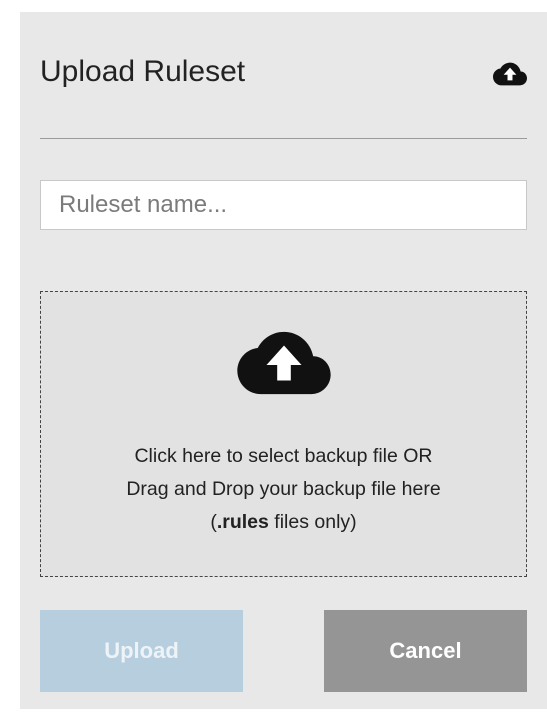  Describe the element at coordinates (283, 72) in the screenshot. I see `dialog-header: Upload Ruleset` at that location.